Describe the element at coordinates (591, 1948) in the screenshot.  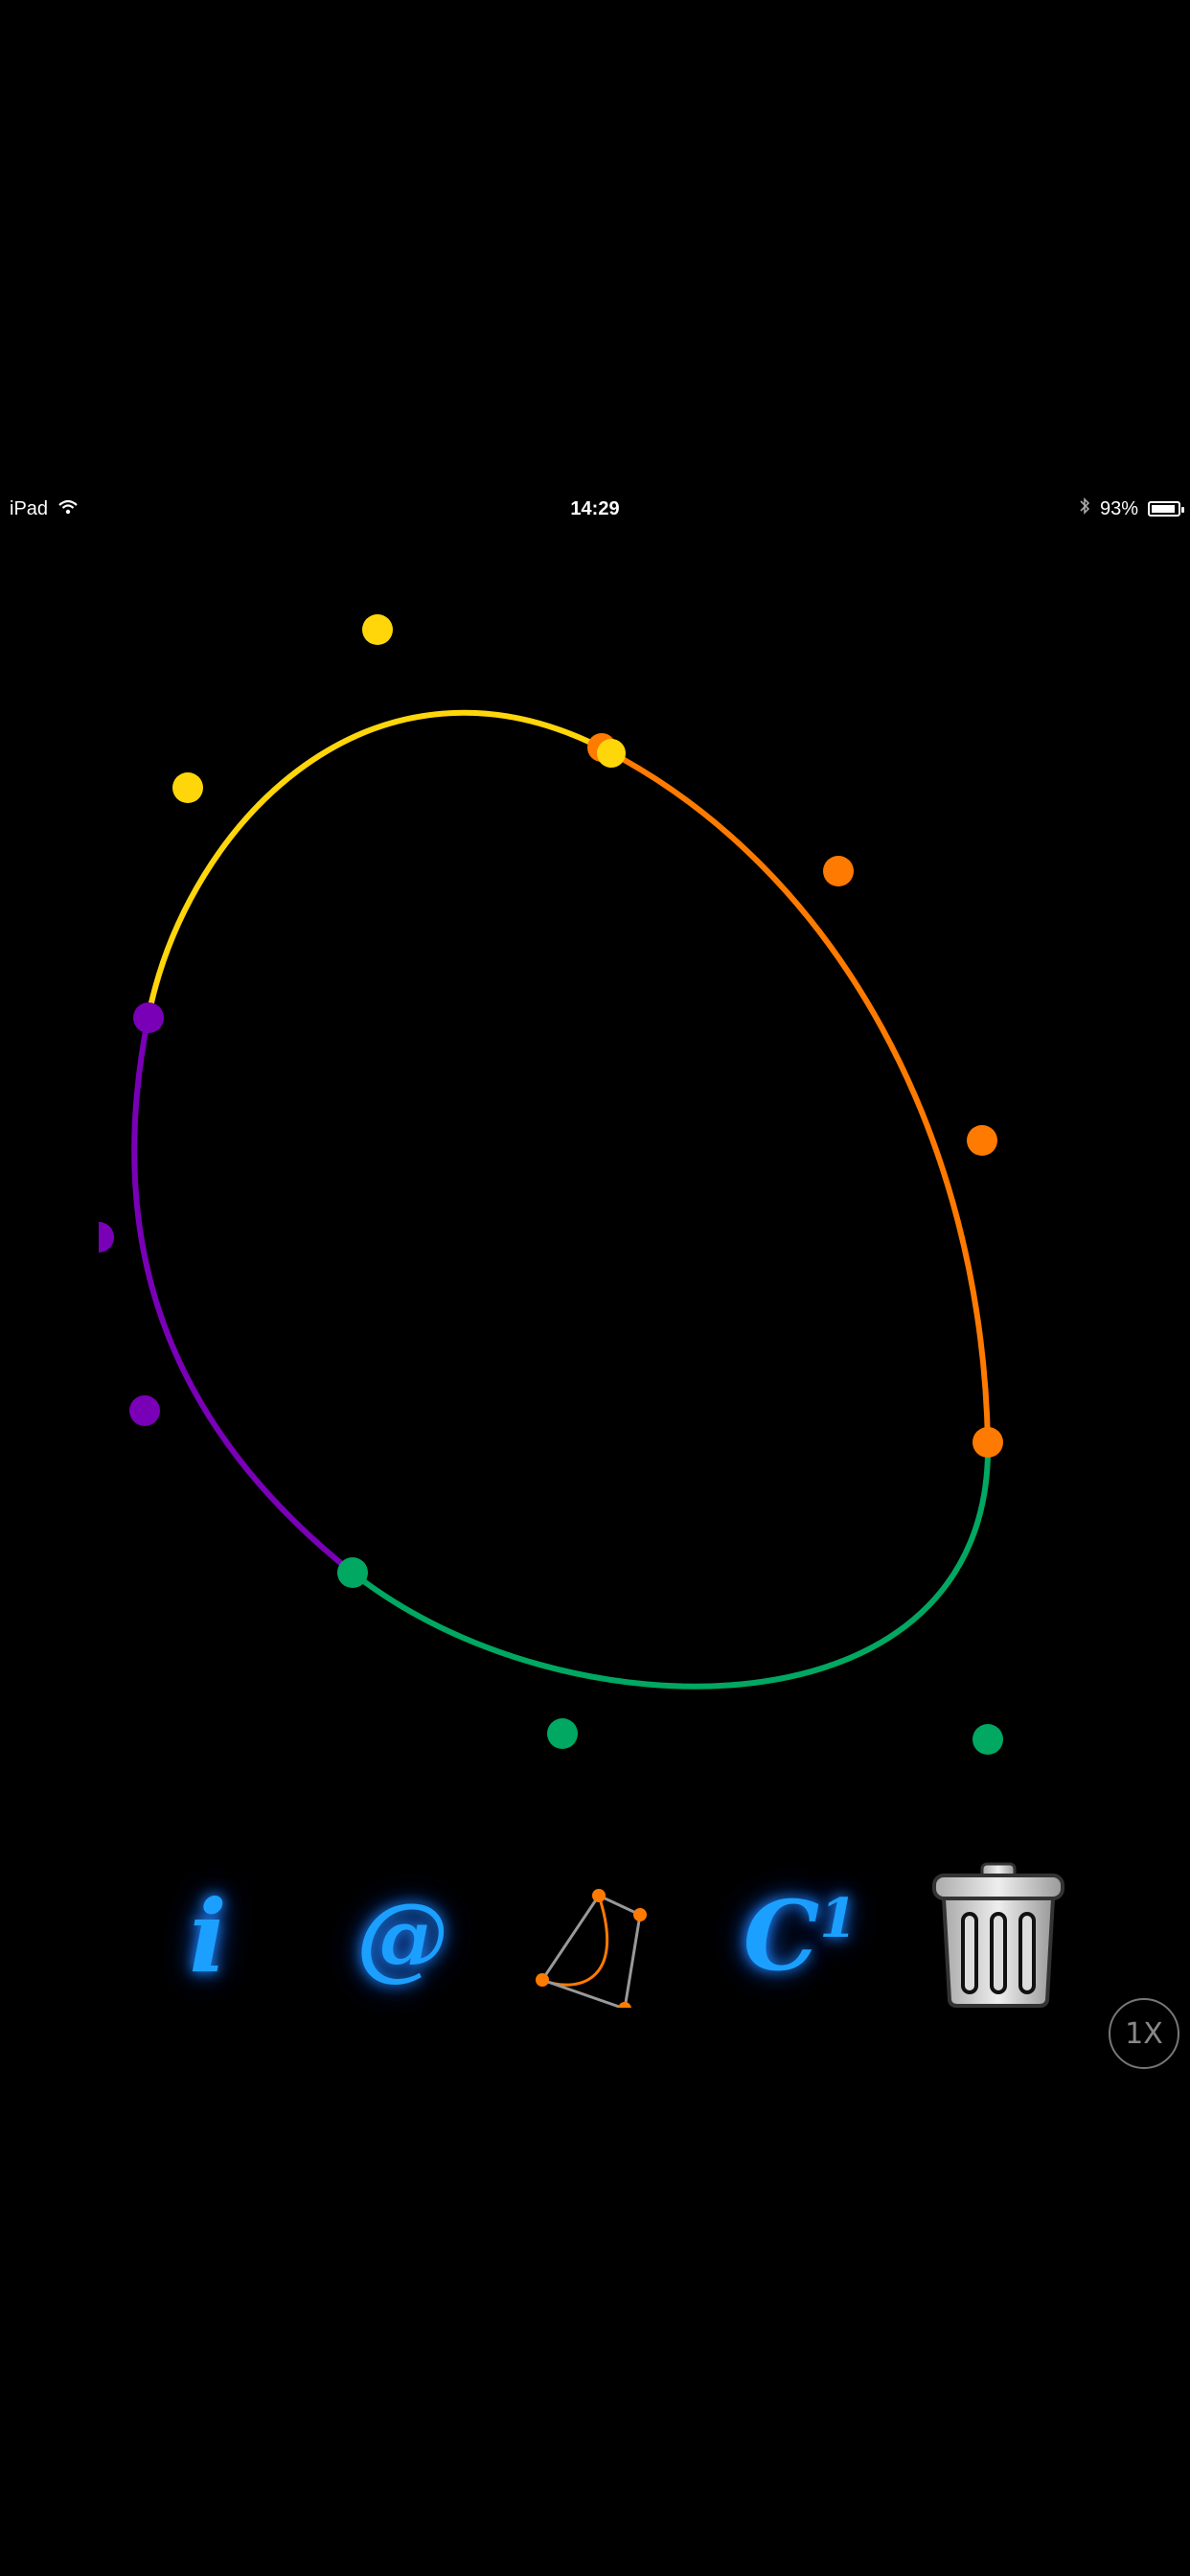
I see `bezier-curve-icon` at that location.